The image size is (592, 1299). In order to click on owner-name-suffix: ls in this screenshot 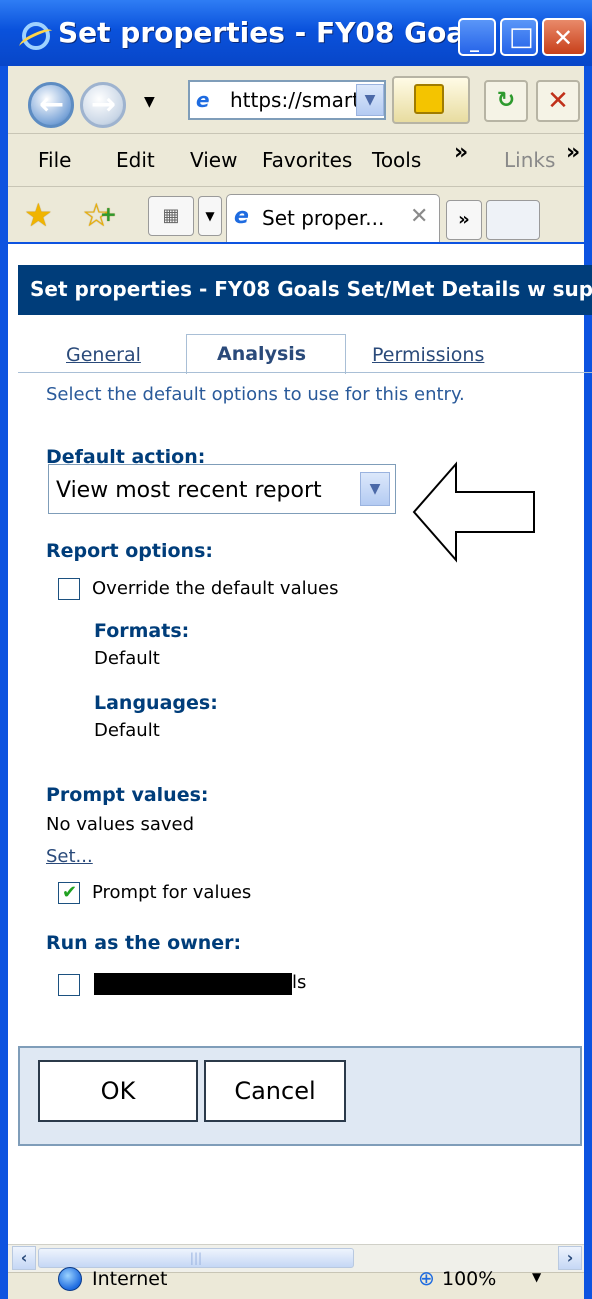, I will do `click(299, 982)`.